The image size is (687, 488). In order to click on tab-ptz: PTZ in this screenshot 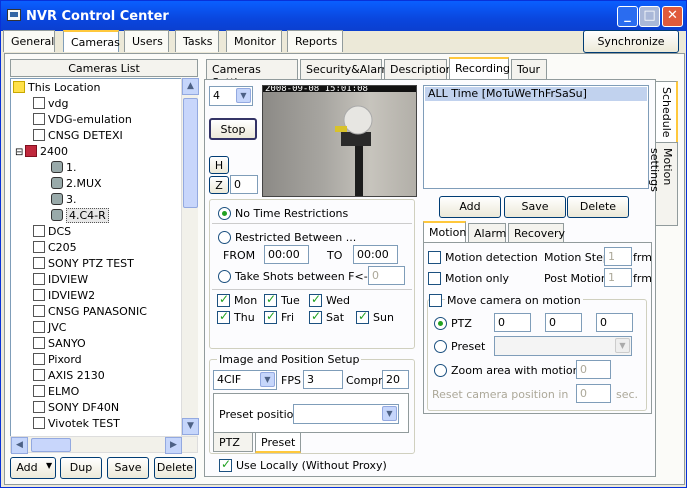, I will do `click(233, 442)`.